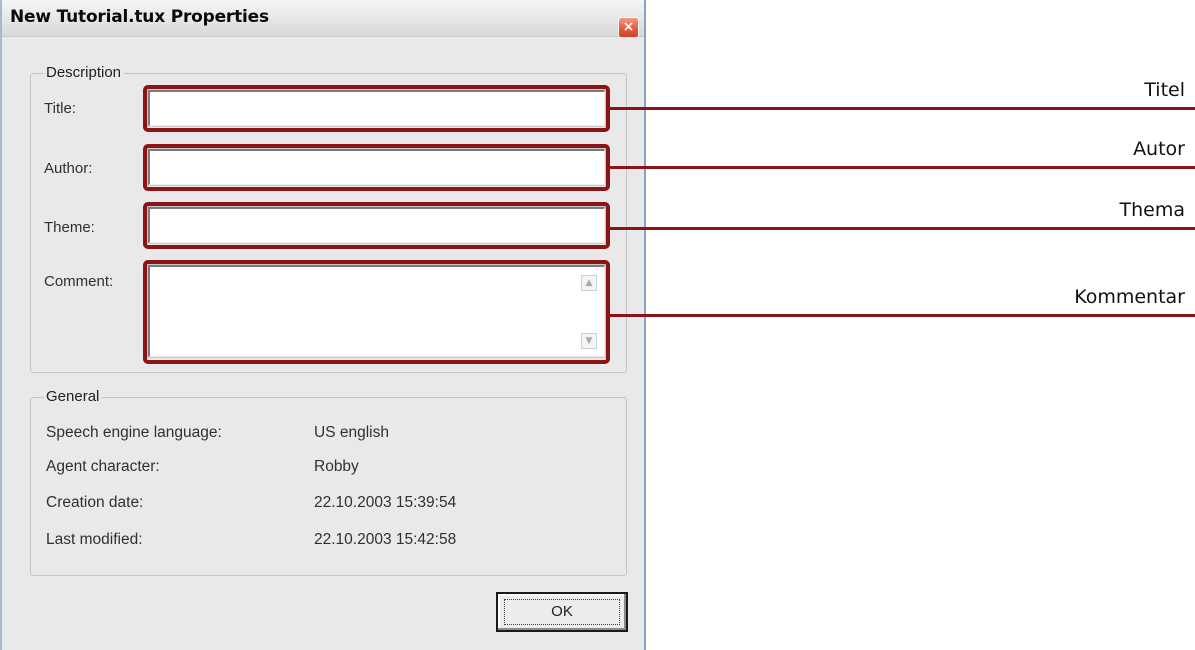  I want to click on title-input, so click(376, 108).